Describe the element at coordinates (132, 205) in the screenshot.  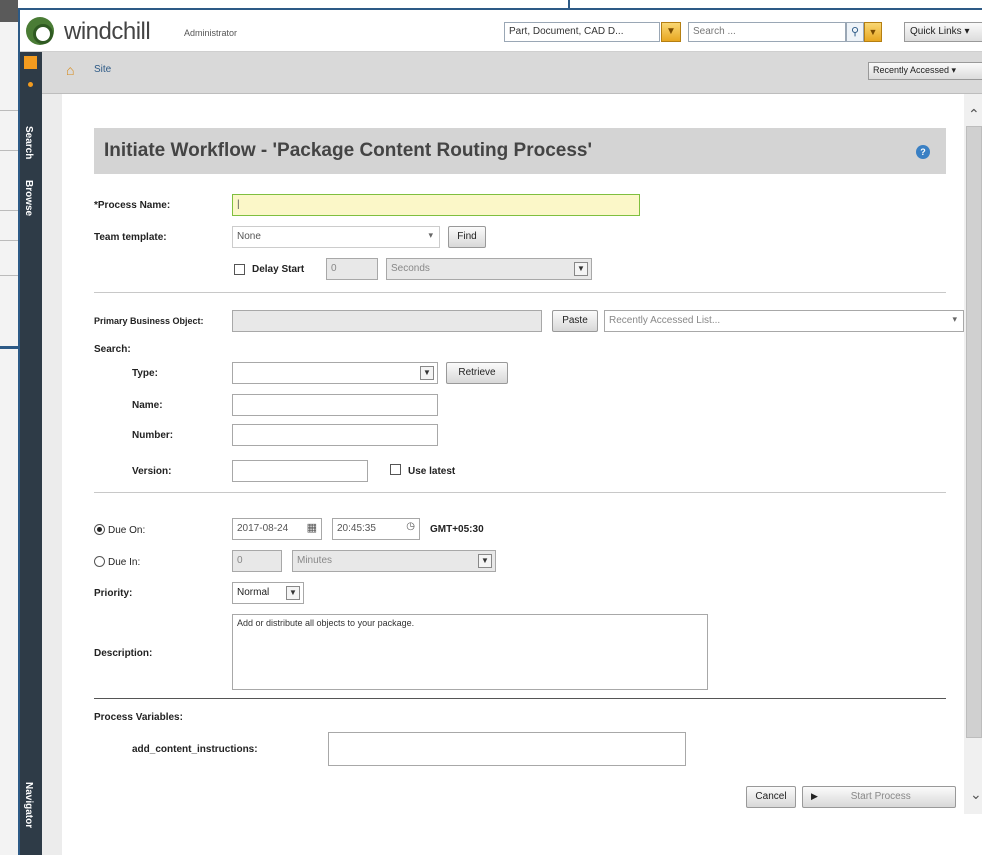
I see `process-name-label: *Process Name:` at that location.